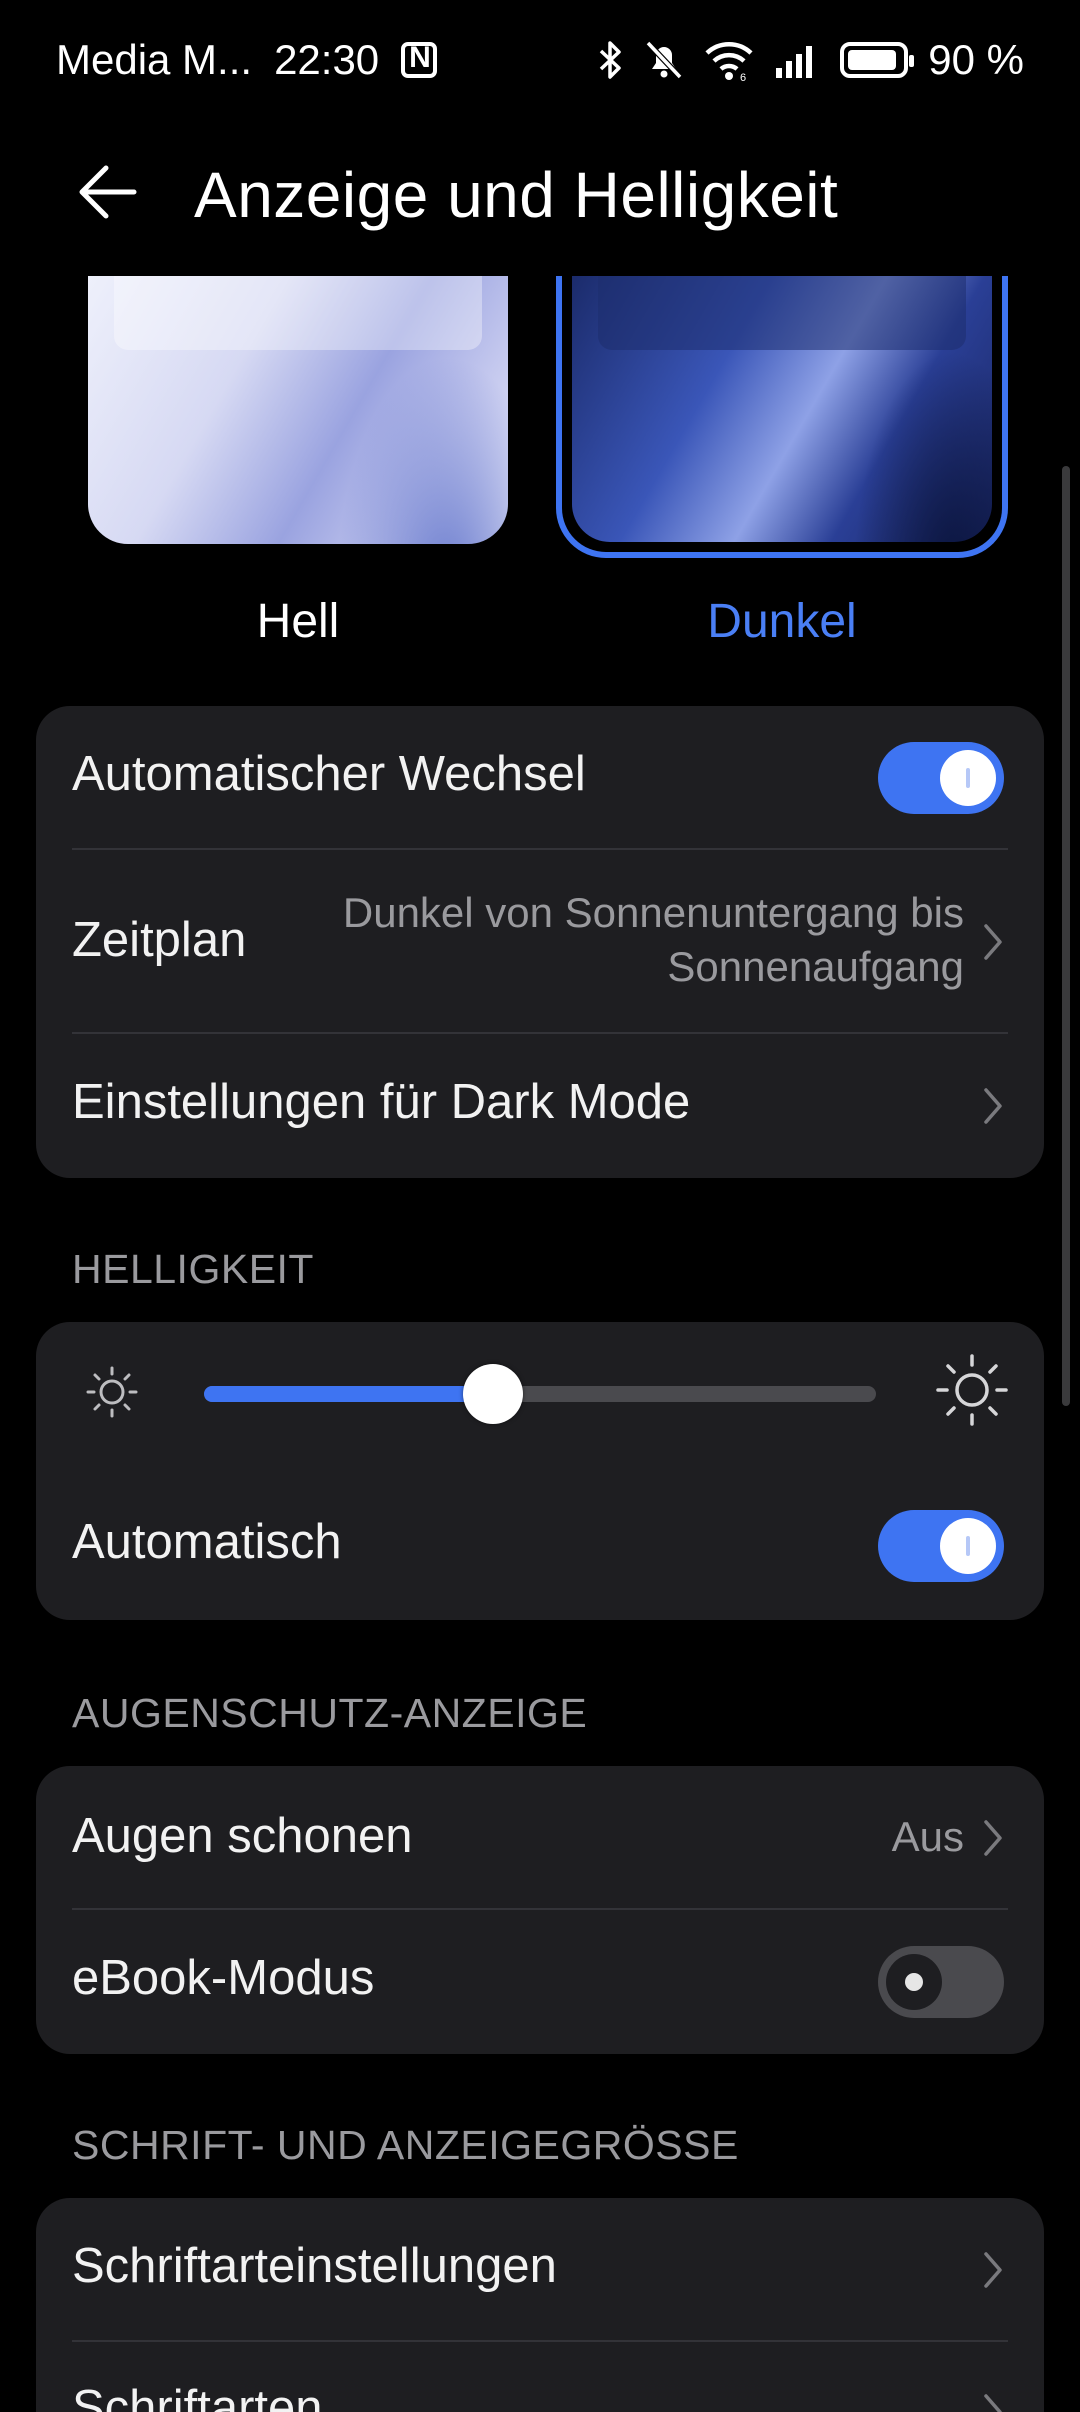 Image resolution: width=1080 pixels, height=2412 pixels. I want to click on signal-icon, so click(794, 62).